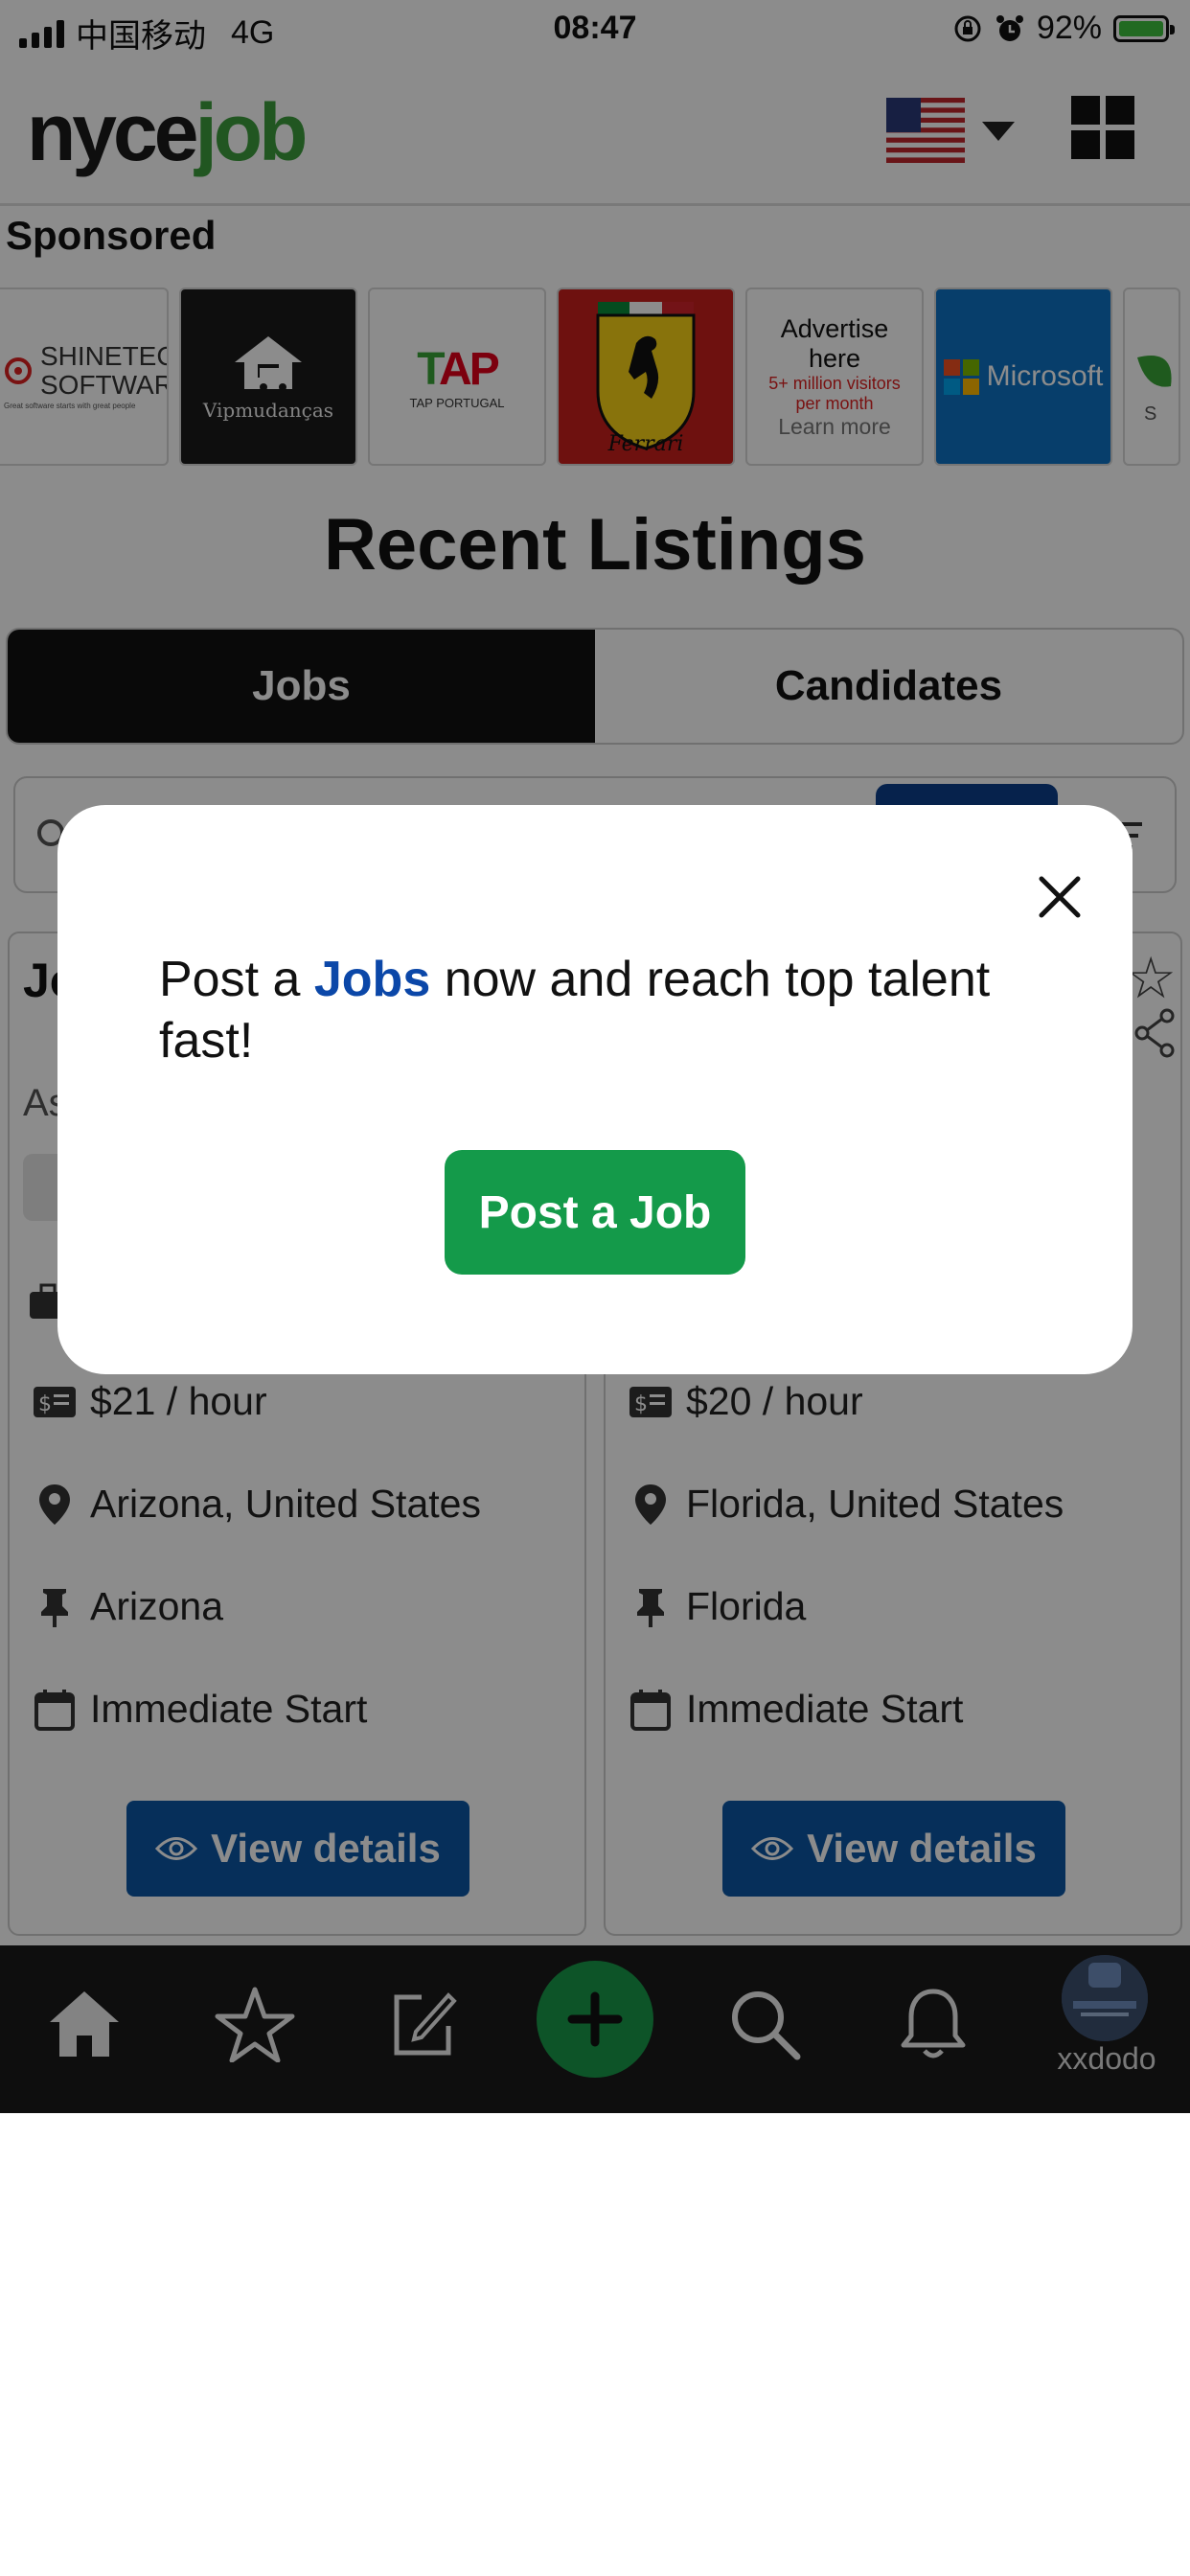 Image resolution: width=1190 pixels, height=2576 pixels. What do you see at coordinates (595, 1212) in the screenshot?
I see `post-a-job-button: Post a Job` at bounding box center [595, 1212].